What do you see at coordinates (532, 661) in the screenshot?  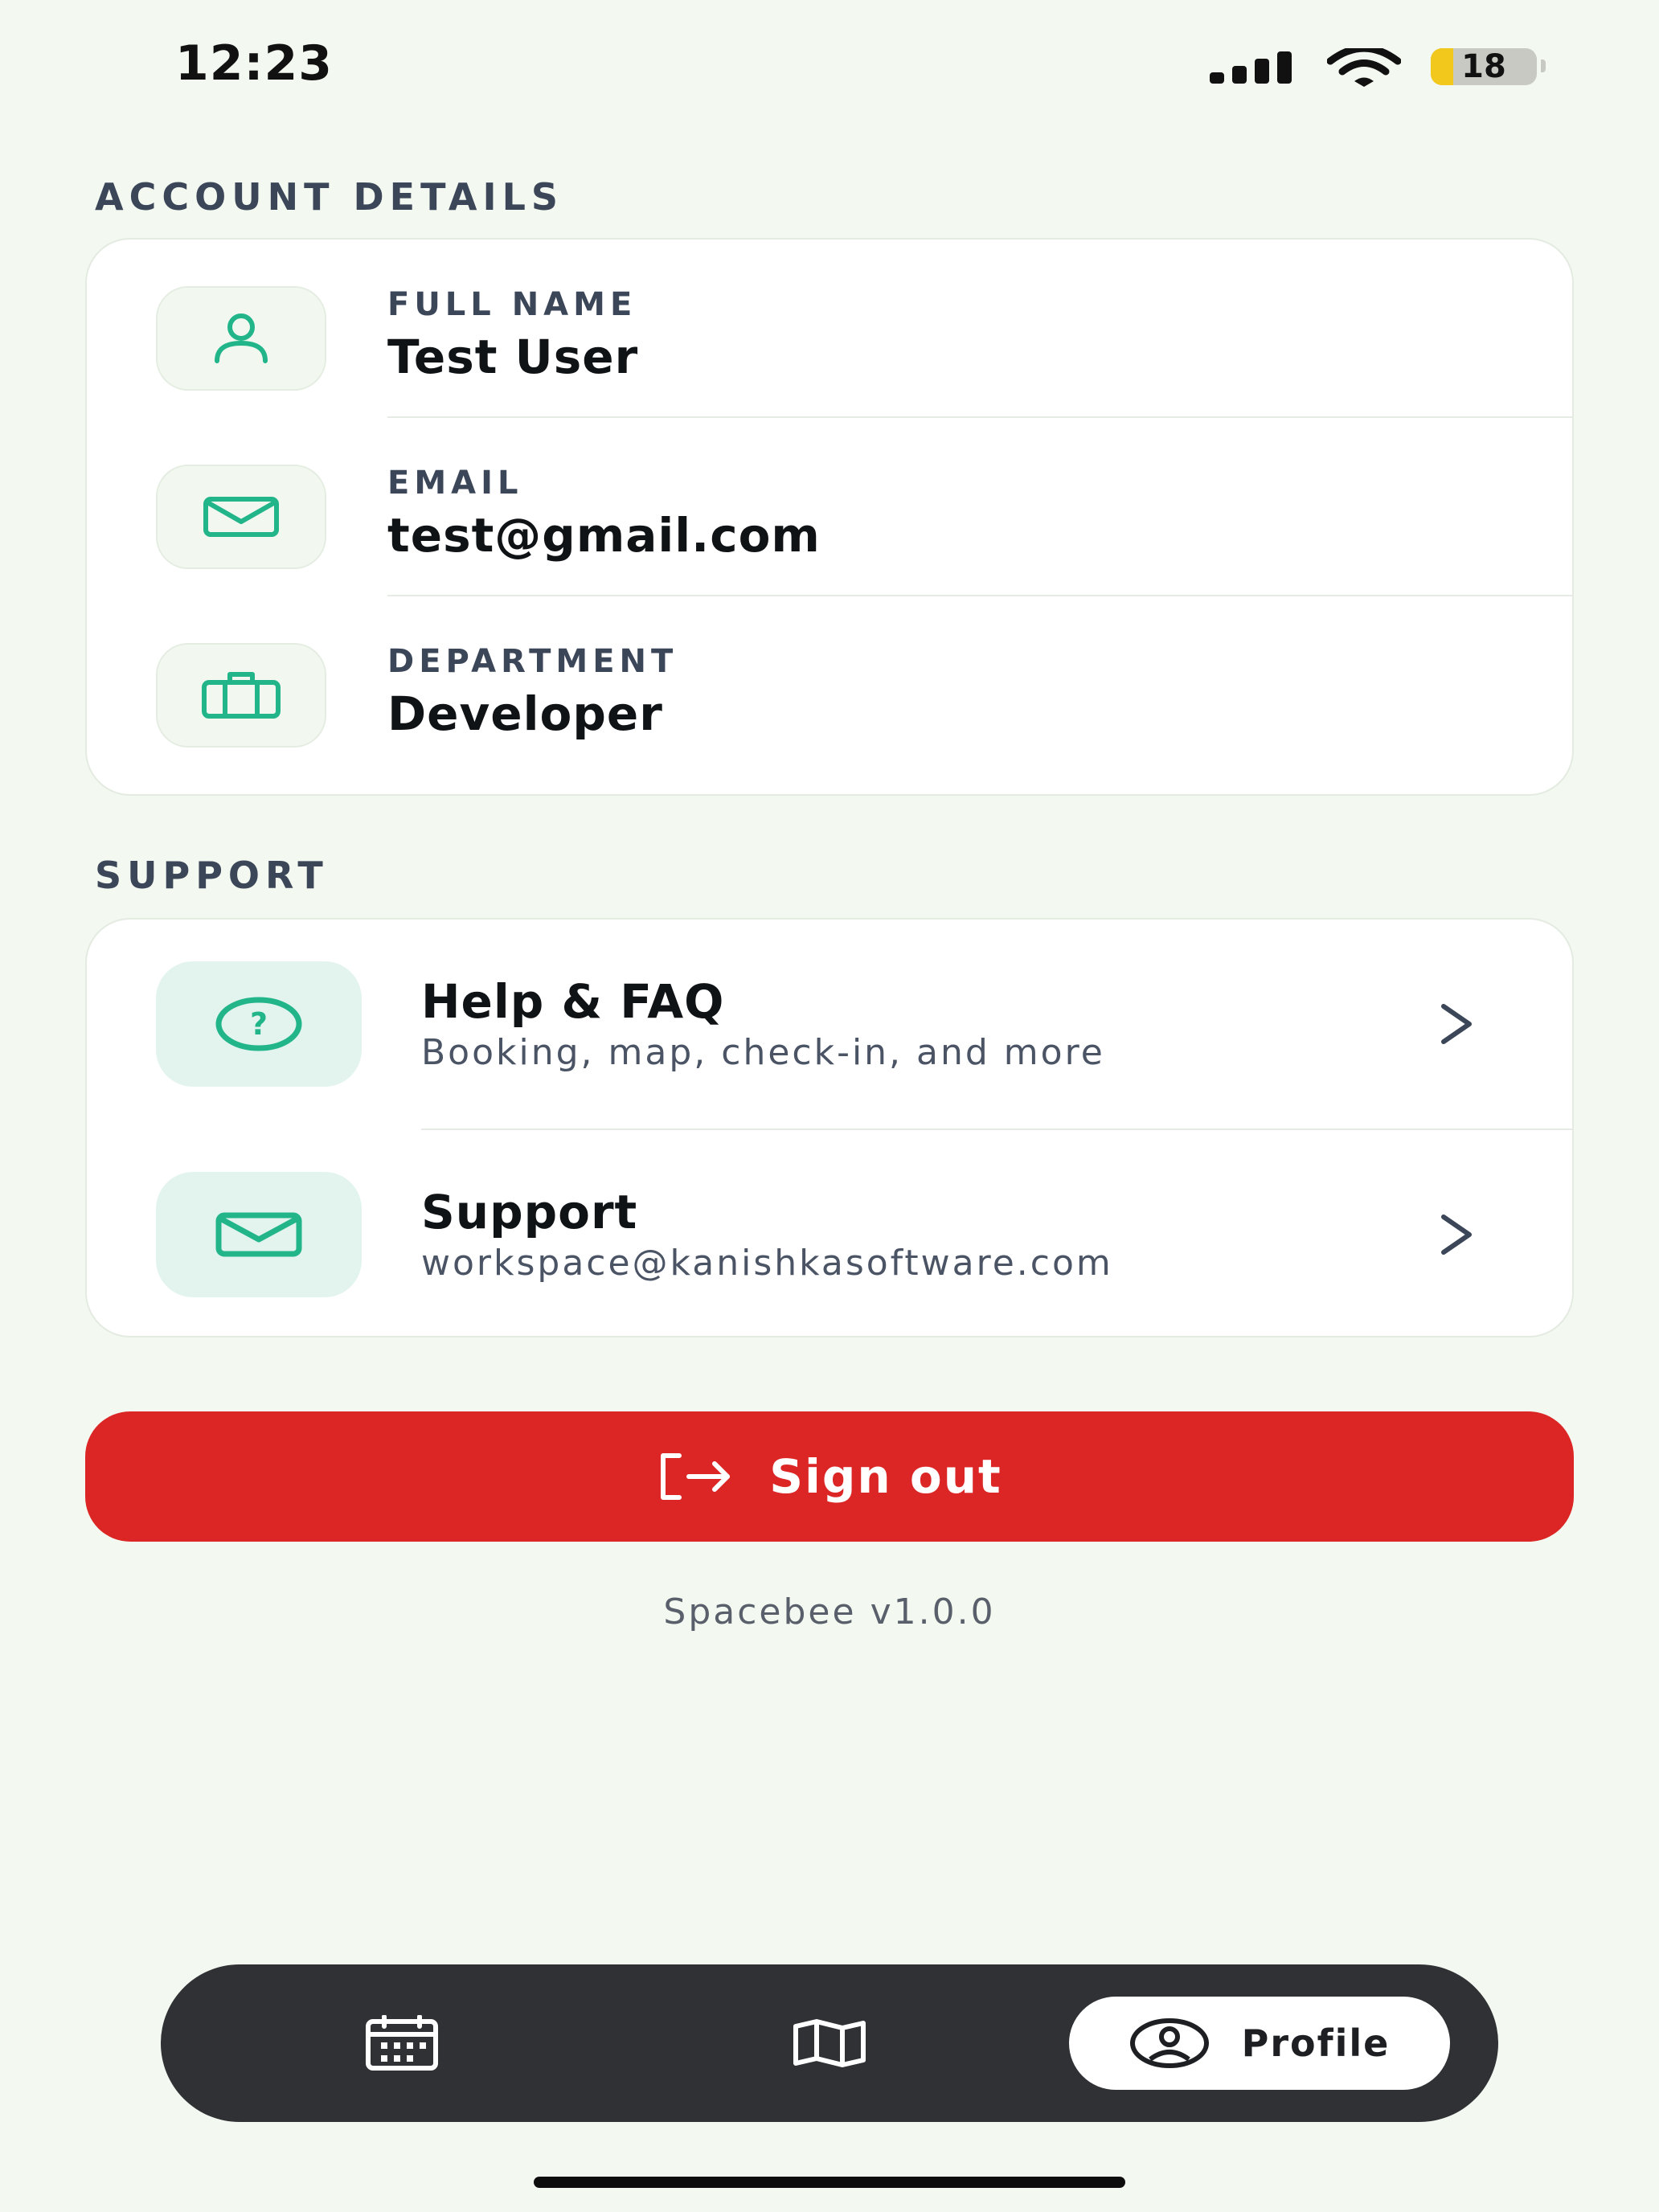 I see `department-label: DEPARTMENT` at bounding box center [532, 661].